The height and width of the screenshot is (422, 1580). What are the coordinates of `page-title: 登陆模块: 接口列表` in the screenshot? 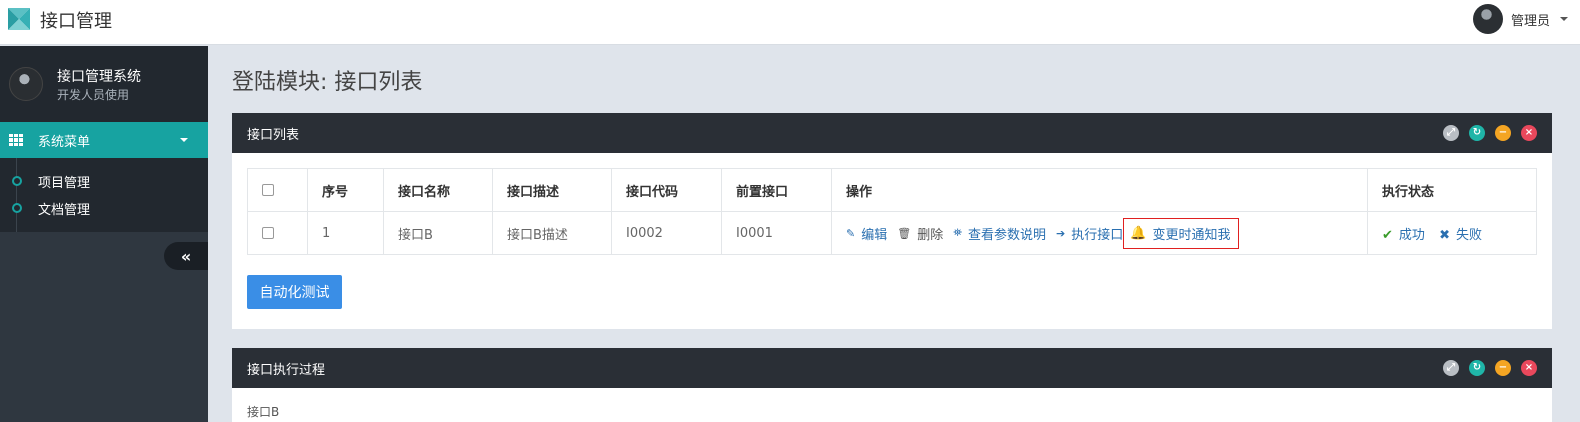 It's located at (327, 82).